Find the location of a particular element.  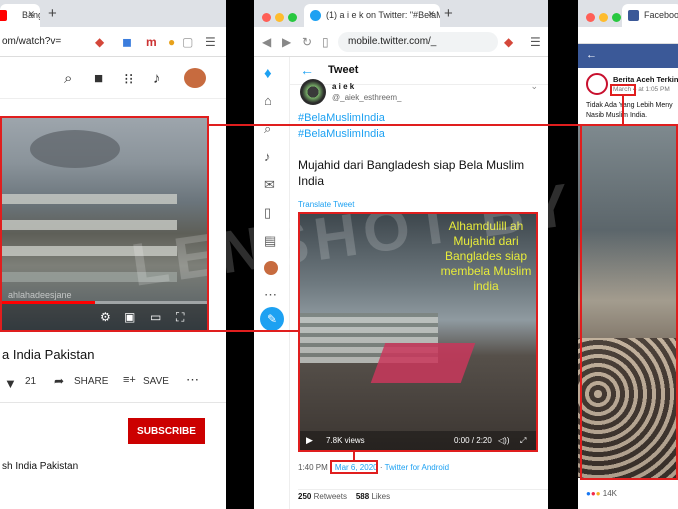

twitter-logo-icon: ♦ is located at coordinates (268, 73).